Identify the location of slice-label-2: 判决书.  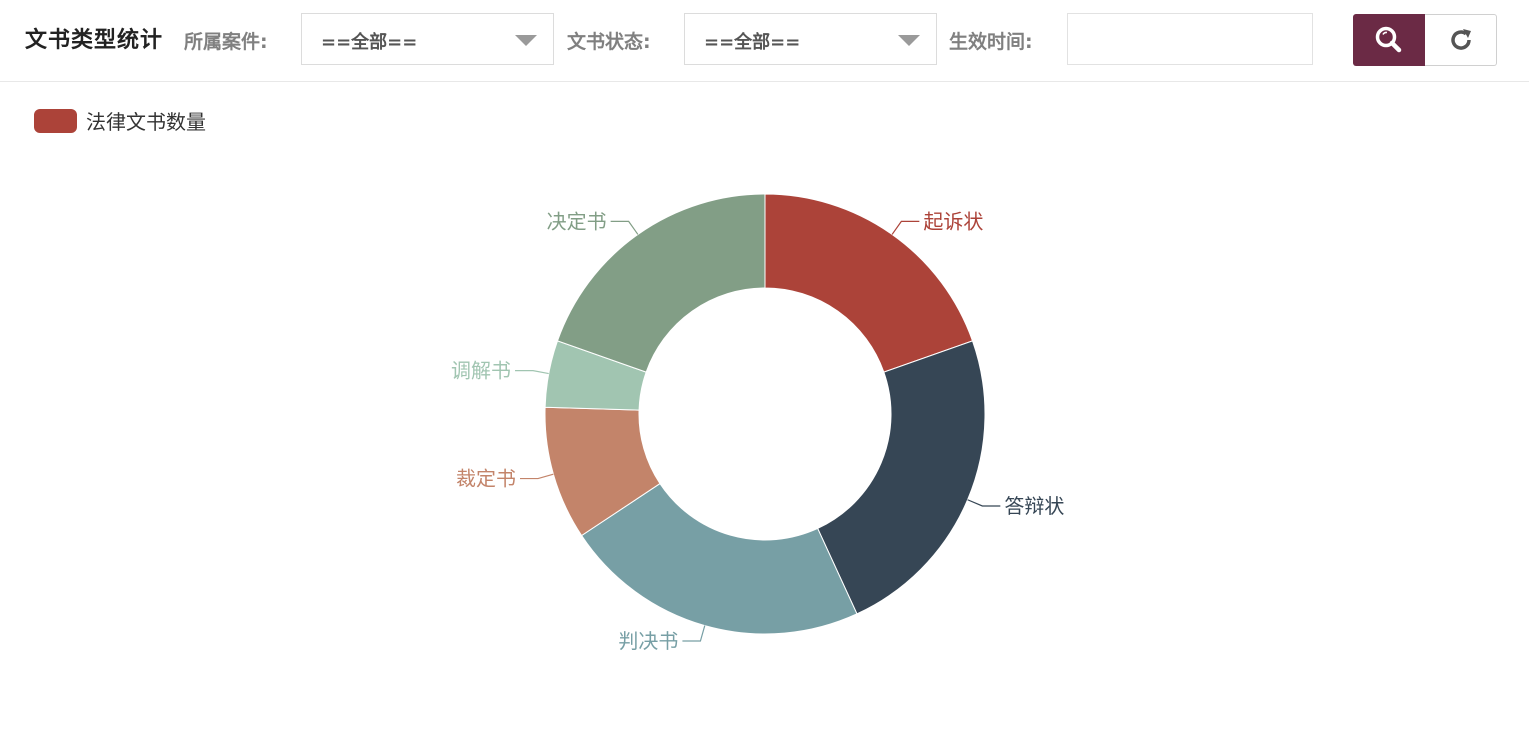
(648, 641).